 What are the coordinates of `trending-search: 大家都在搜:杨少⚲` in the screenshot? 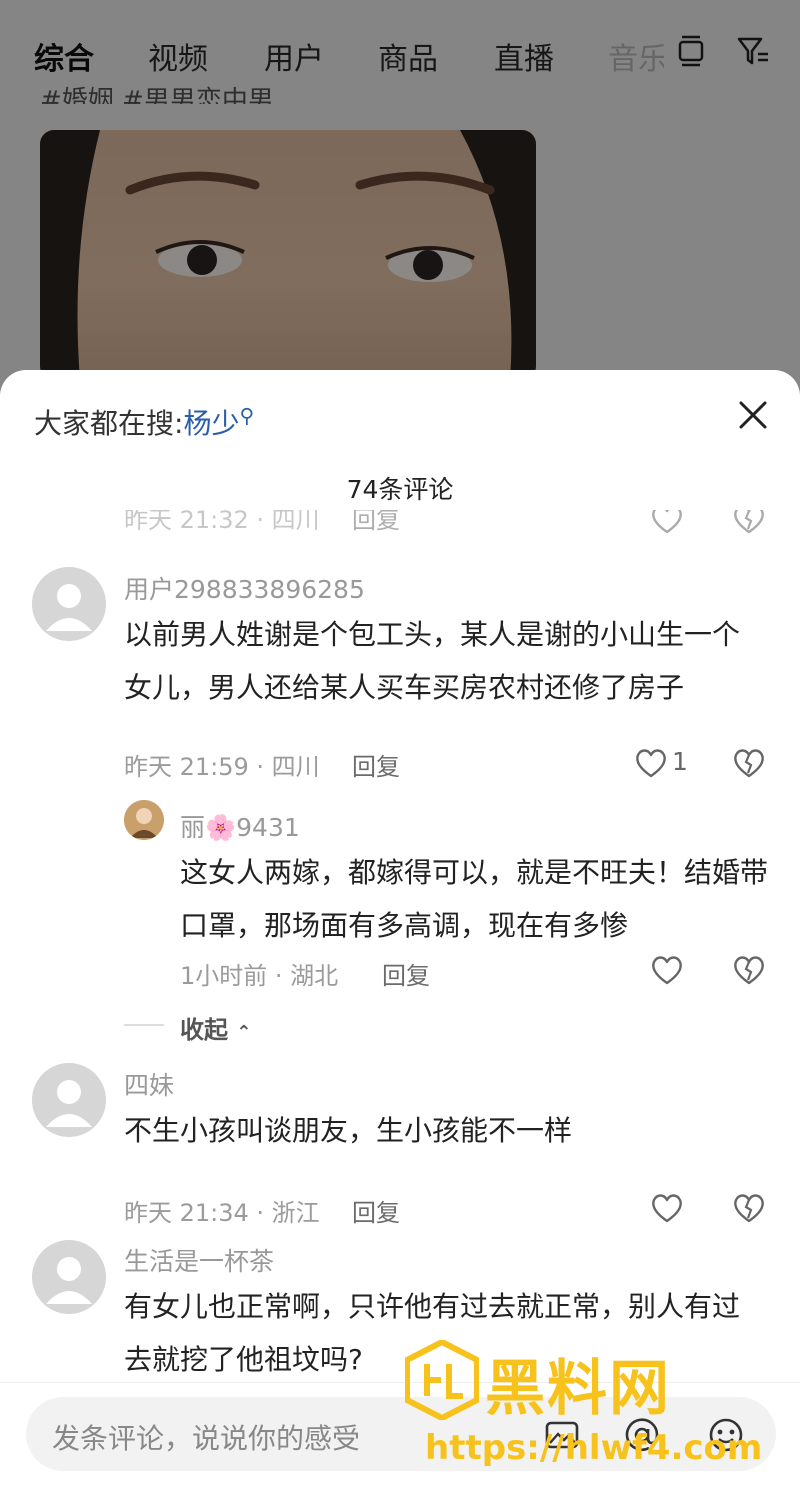 It's located at (144, 422).